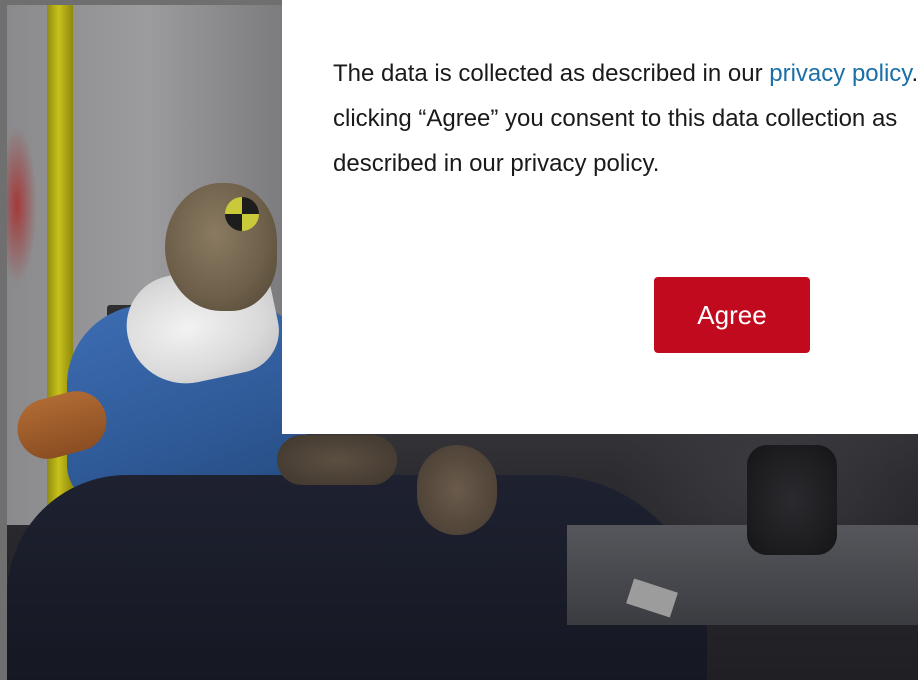 Image resolution: width=918 pixels, height=680 pixels. What do you see at coordinates (742, 575) in the screenshot?
I see `stretcher` at bounding box center [742, 575].